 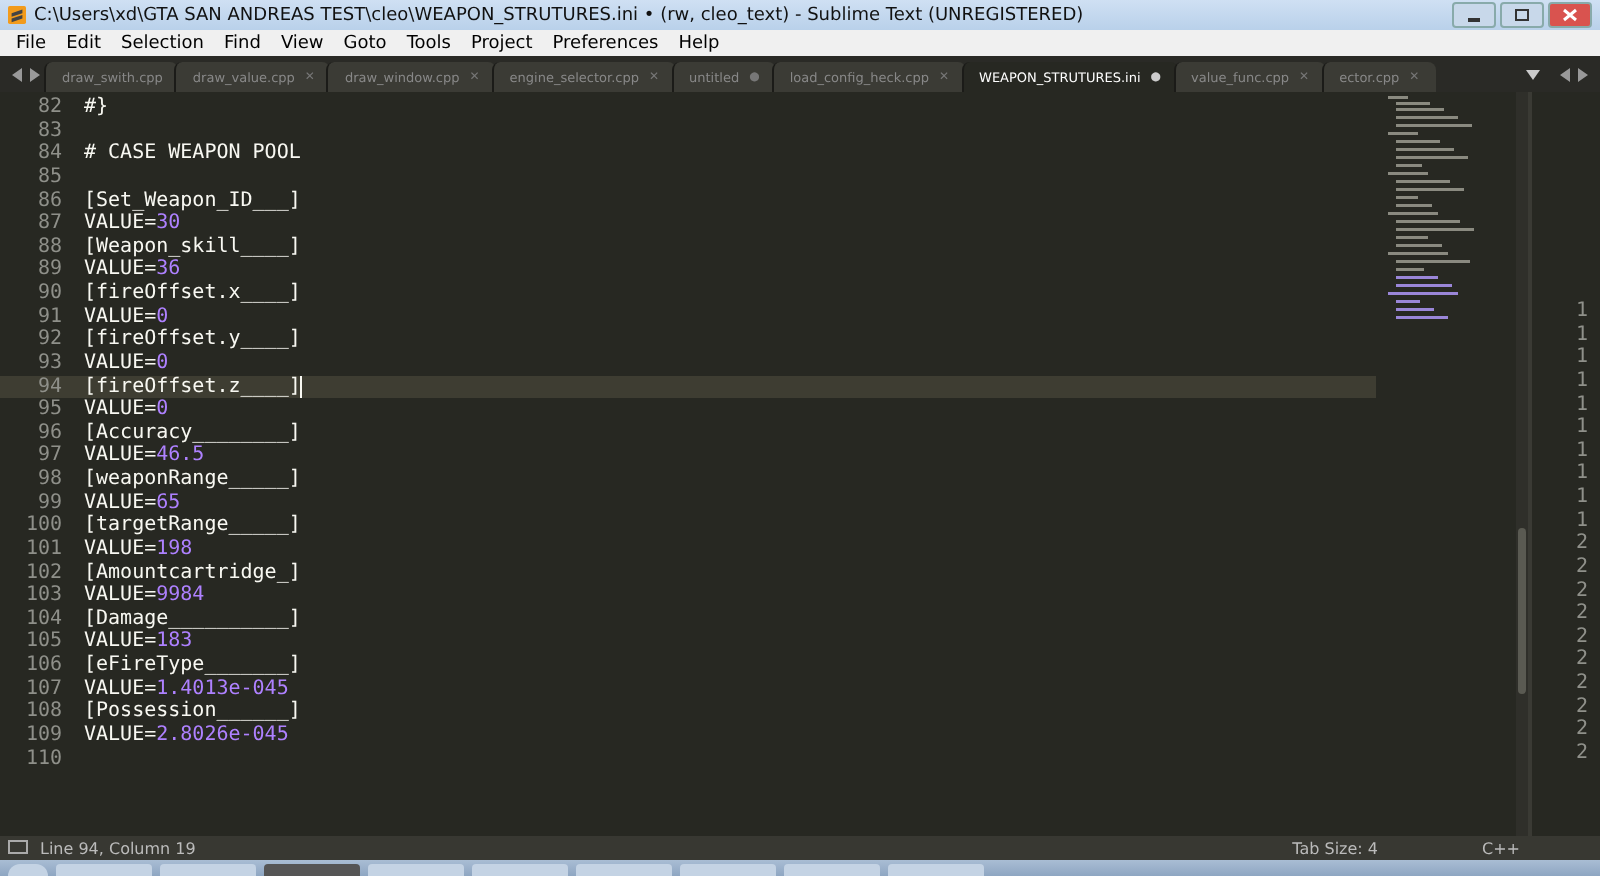 I want to click on line-number: 86, so click(x=49, y=201).